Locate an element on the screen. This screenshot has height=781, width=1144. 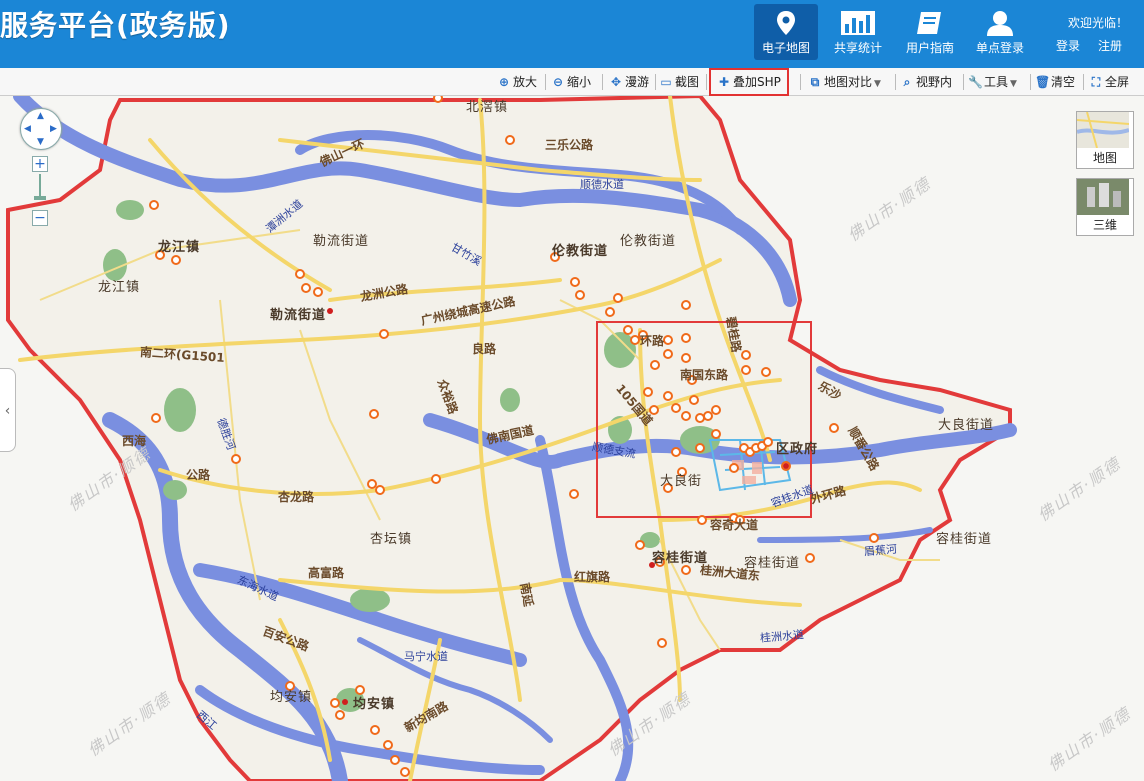
book-icon is located at coordinates (929, 23).